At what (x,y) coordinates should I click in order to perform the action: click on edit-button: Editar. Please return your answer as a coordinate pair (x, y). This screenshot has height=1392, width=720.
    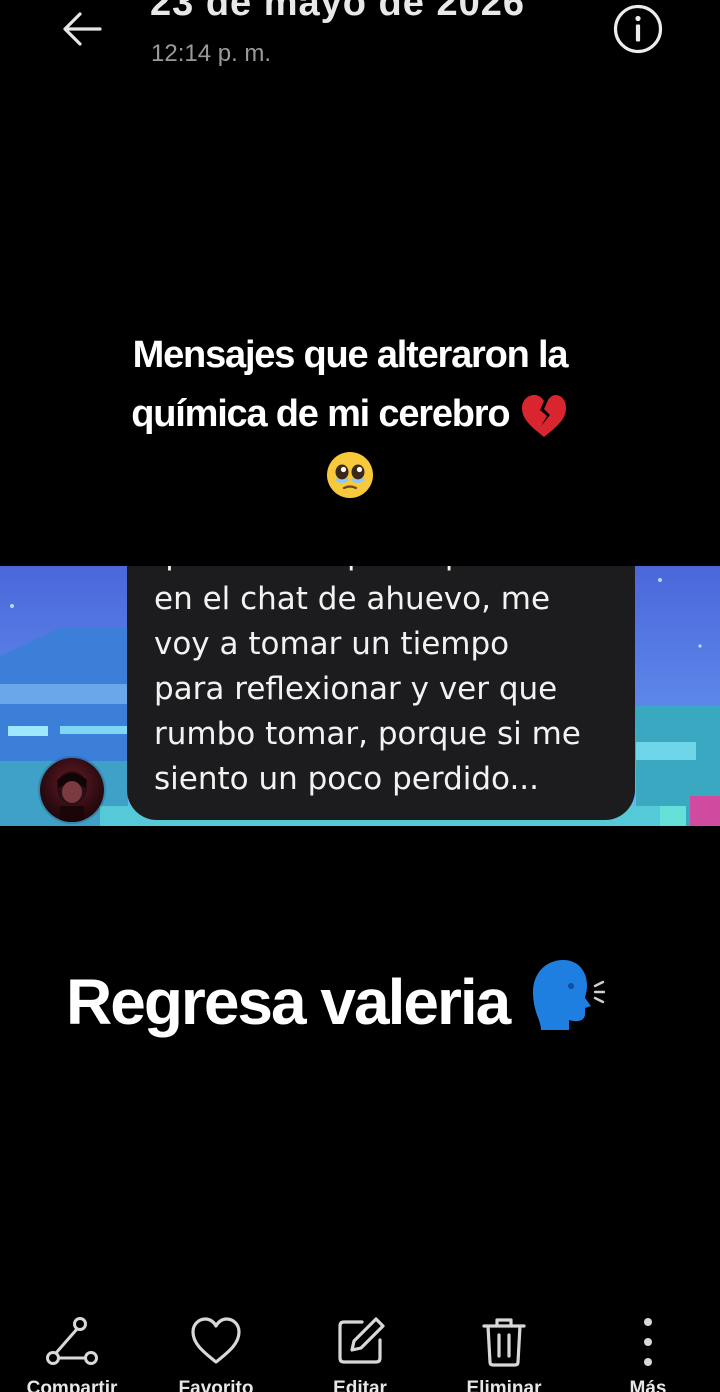
    Looking at the image, I should click on (360, 1346).